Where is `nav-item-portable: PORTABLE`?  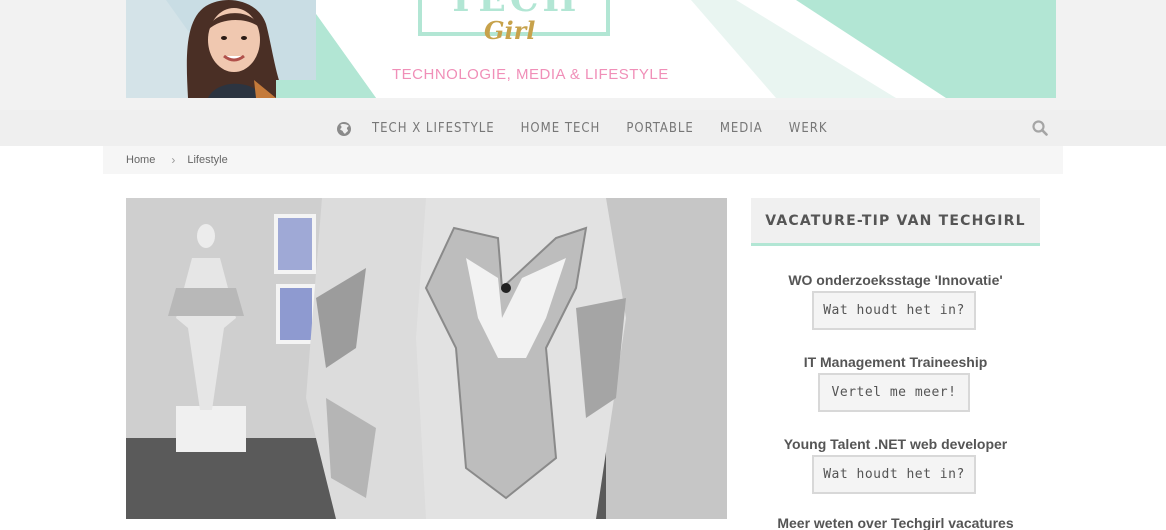
nav-item-portable: PORTABLE is located at coordinates (660, 128).